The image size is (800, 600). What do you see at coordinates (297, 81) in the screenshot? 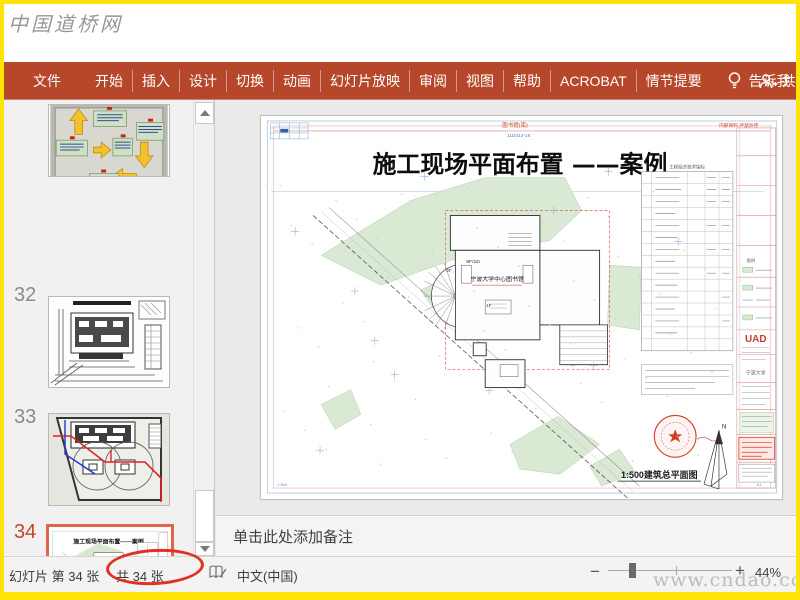
I see `tab-animations: 动画` at bounding box center [297, 81].